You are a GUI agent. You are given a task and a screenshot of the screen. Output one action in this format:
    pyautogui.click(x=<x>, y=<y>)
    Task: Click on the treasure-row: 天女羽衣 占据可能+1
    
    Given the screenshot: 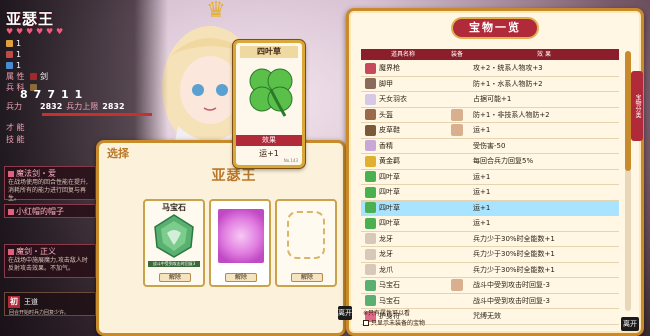 What is the action you would take?
    pyautogui.click(x=490, y=100)
    